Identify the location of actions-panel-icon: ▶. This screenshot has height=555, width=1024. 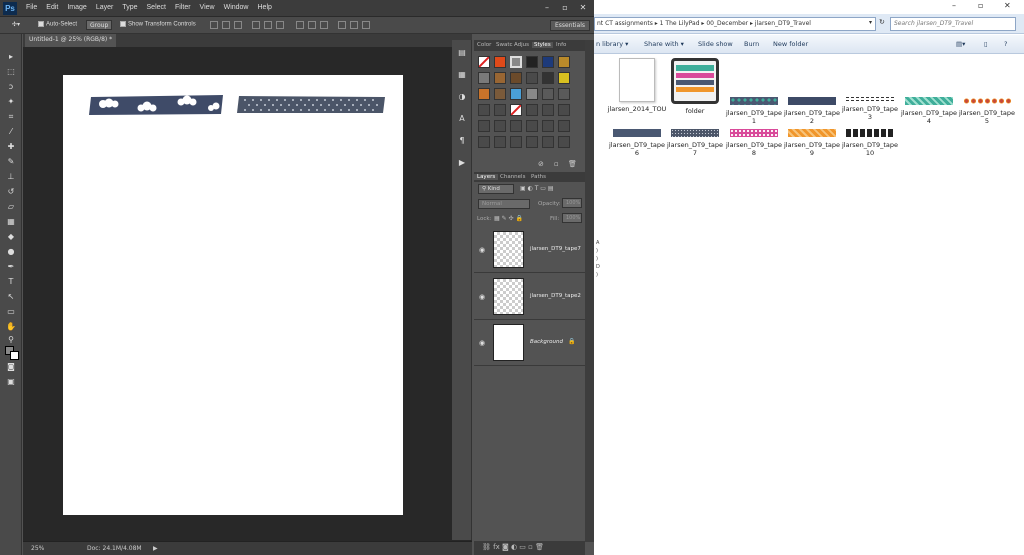
(462, 163).